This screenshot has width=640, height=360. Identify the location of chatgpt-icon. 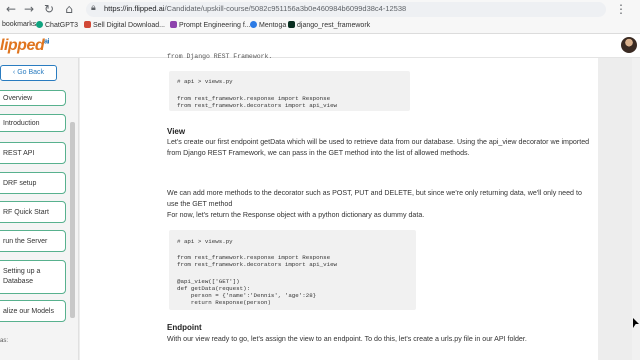
(39, 24).